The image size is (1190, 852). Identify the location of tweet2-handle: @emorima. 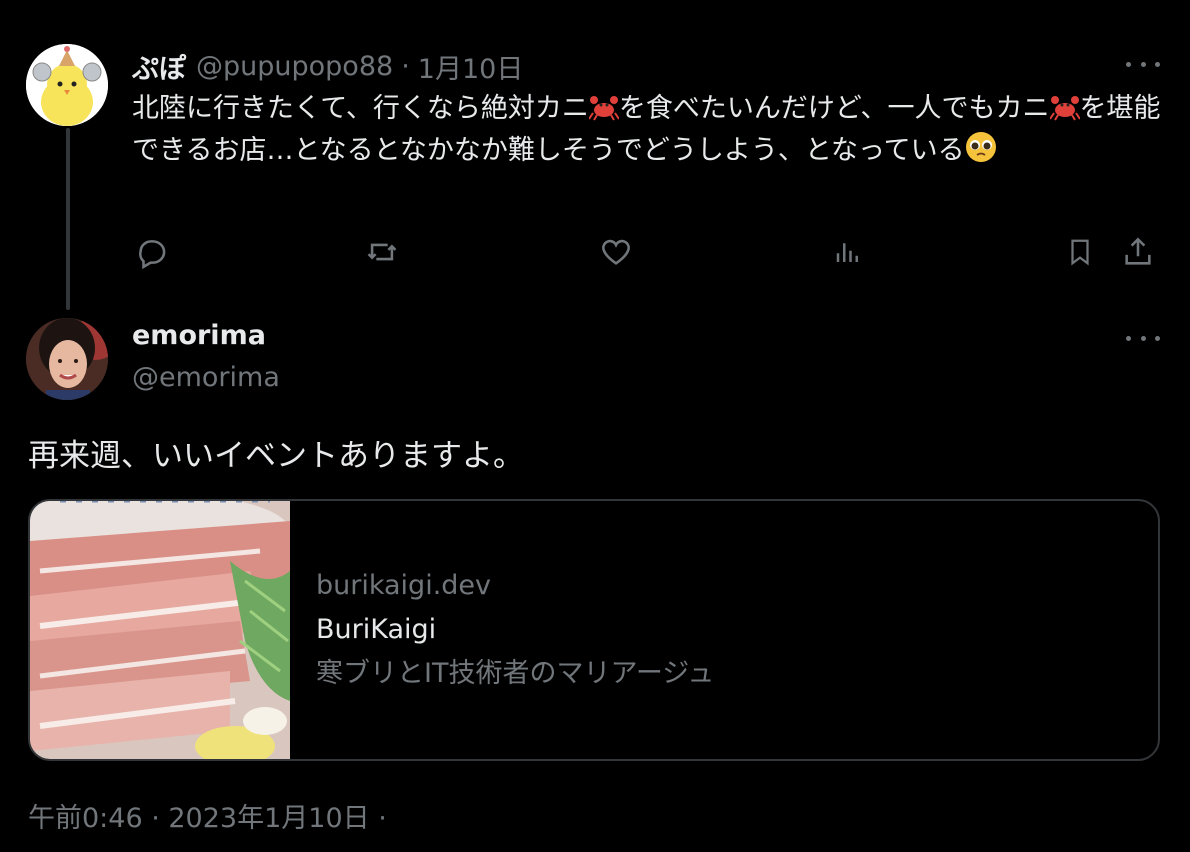
(206, 377).